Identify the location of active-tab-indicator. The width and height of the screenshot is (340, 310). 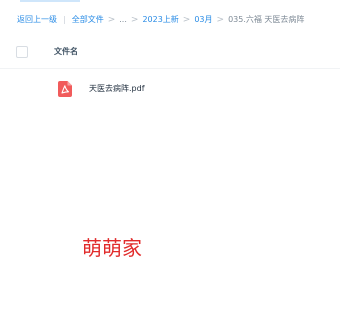
(50, 1).